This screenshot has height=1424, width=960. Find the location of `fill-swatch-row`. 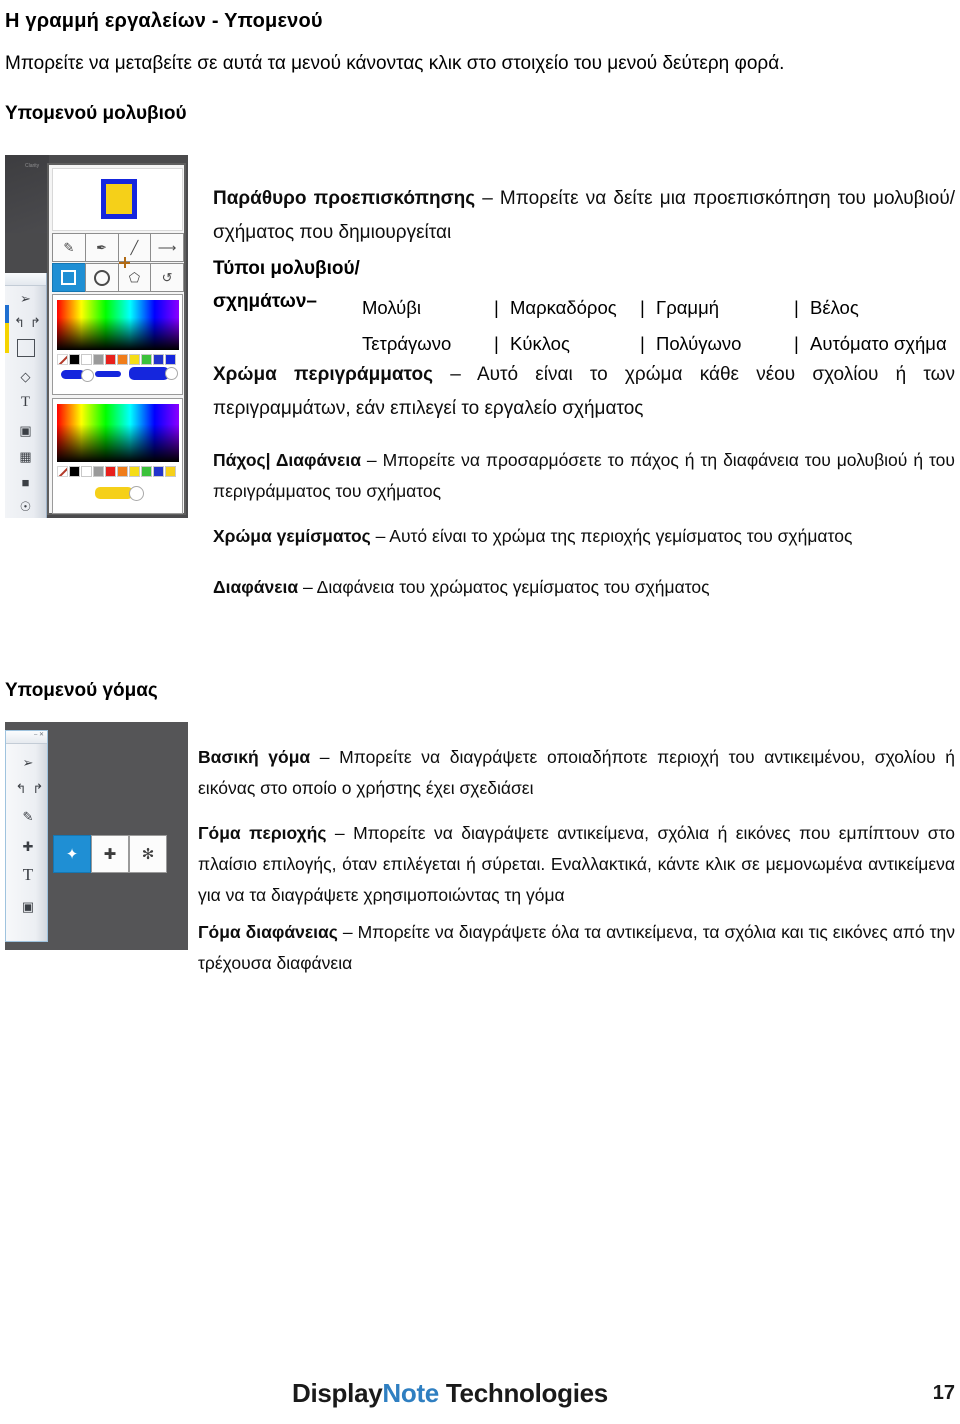

fill-swatch-row is located at coordinates (116, 471).